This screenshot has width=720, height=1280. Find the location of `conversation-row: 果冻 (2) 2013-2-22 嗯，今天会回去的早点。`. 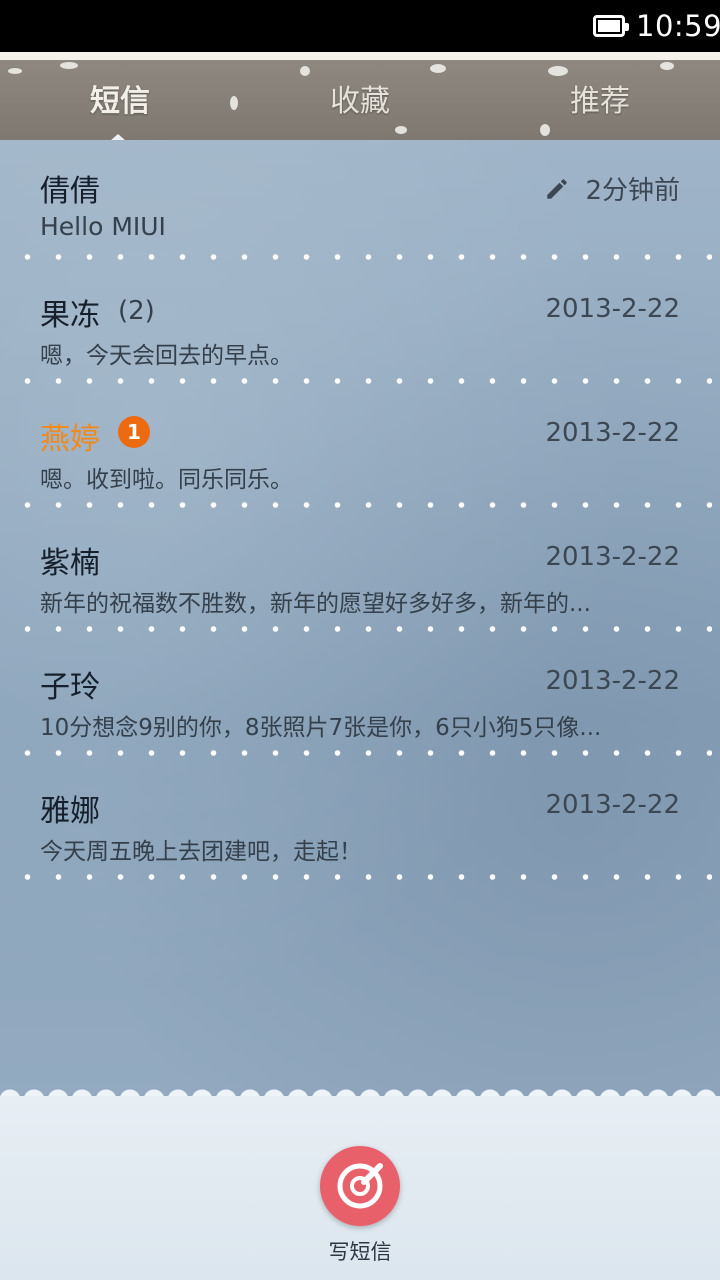

conversation-row: 果冻 (2) 2013-2-22 嗯，今天会回去的早点。 is located at coordinates (360, 326).